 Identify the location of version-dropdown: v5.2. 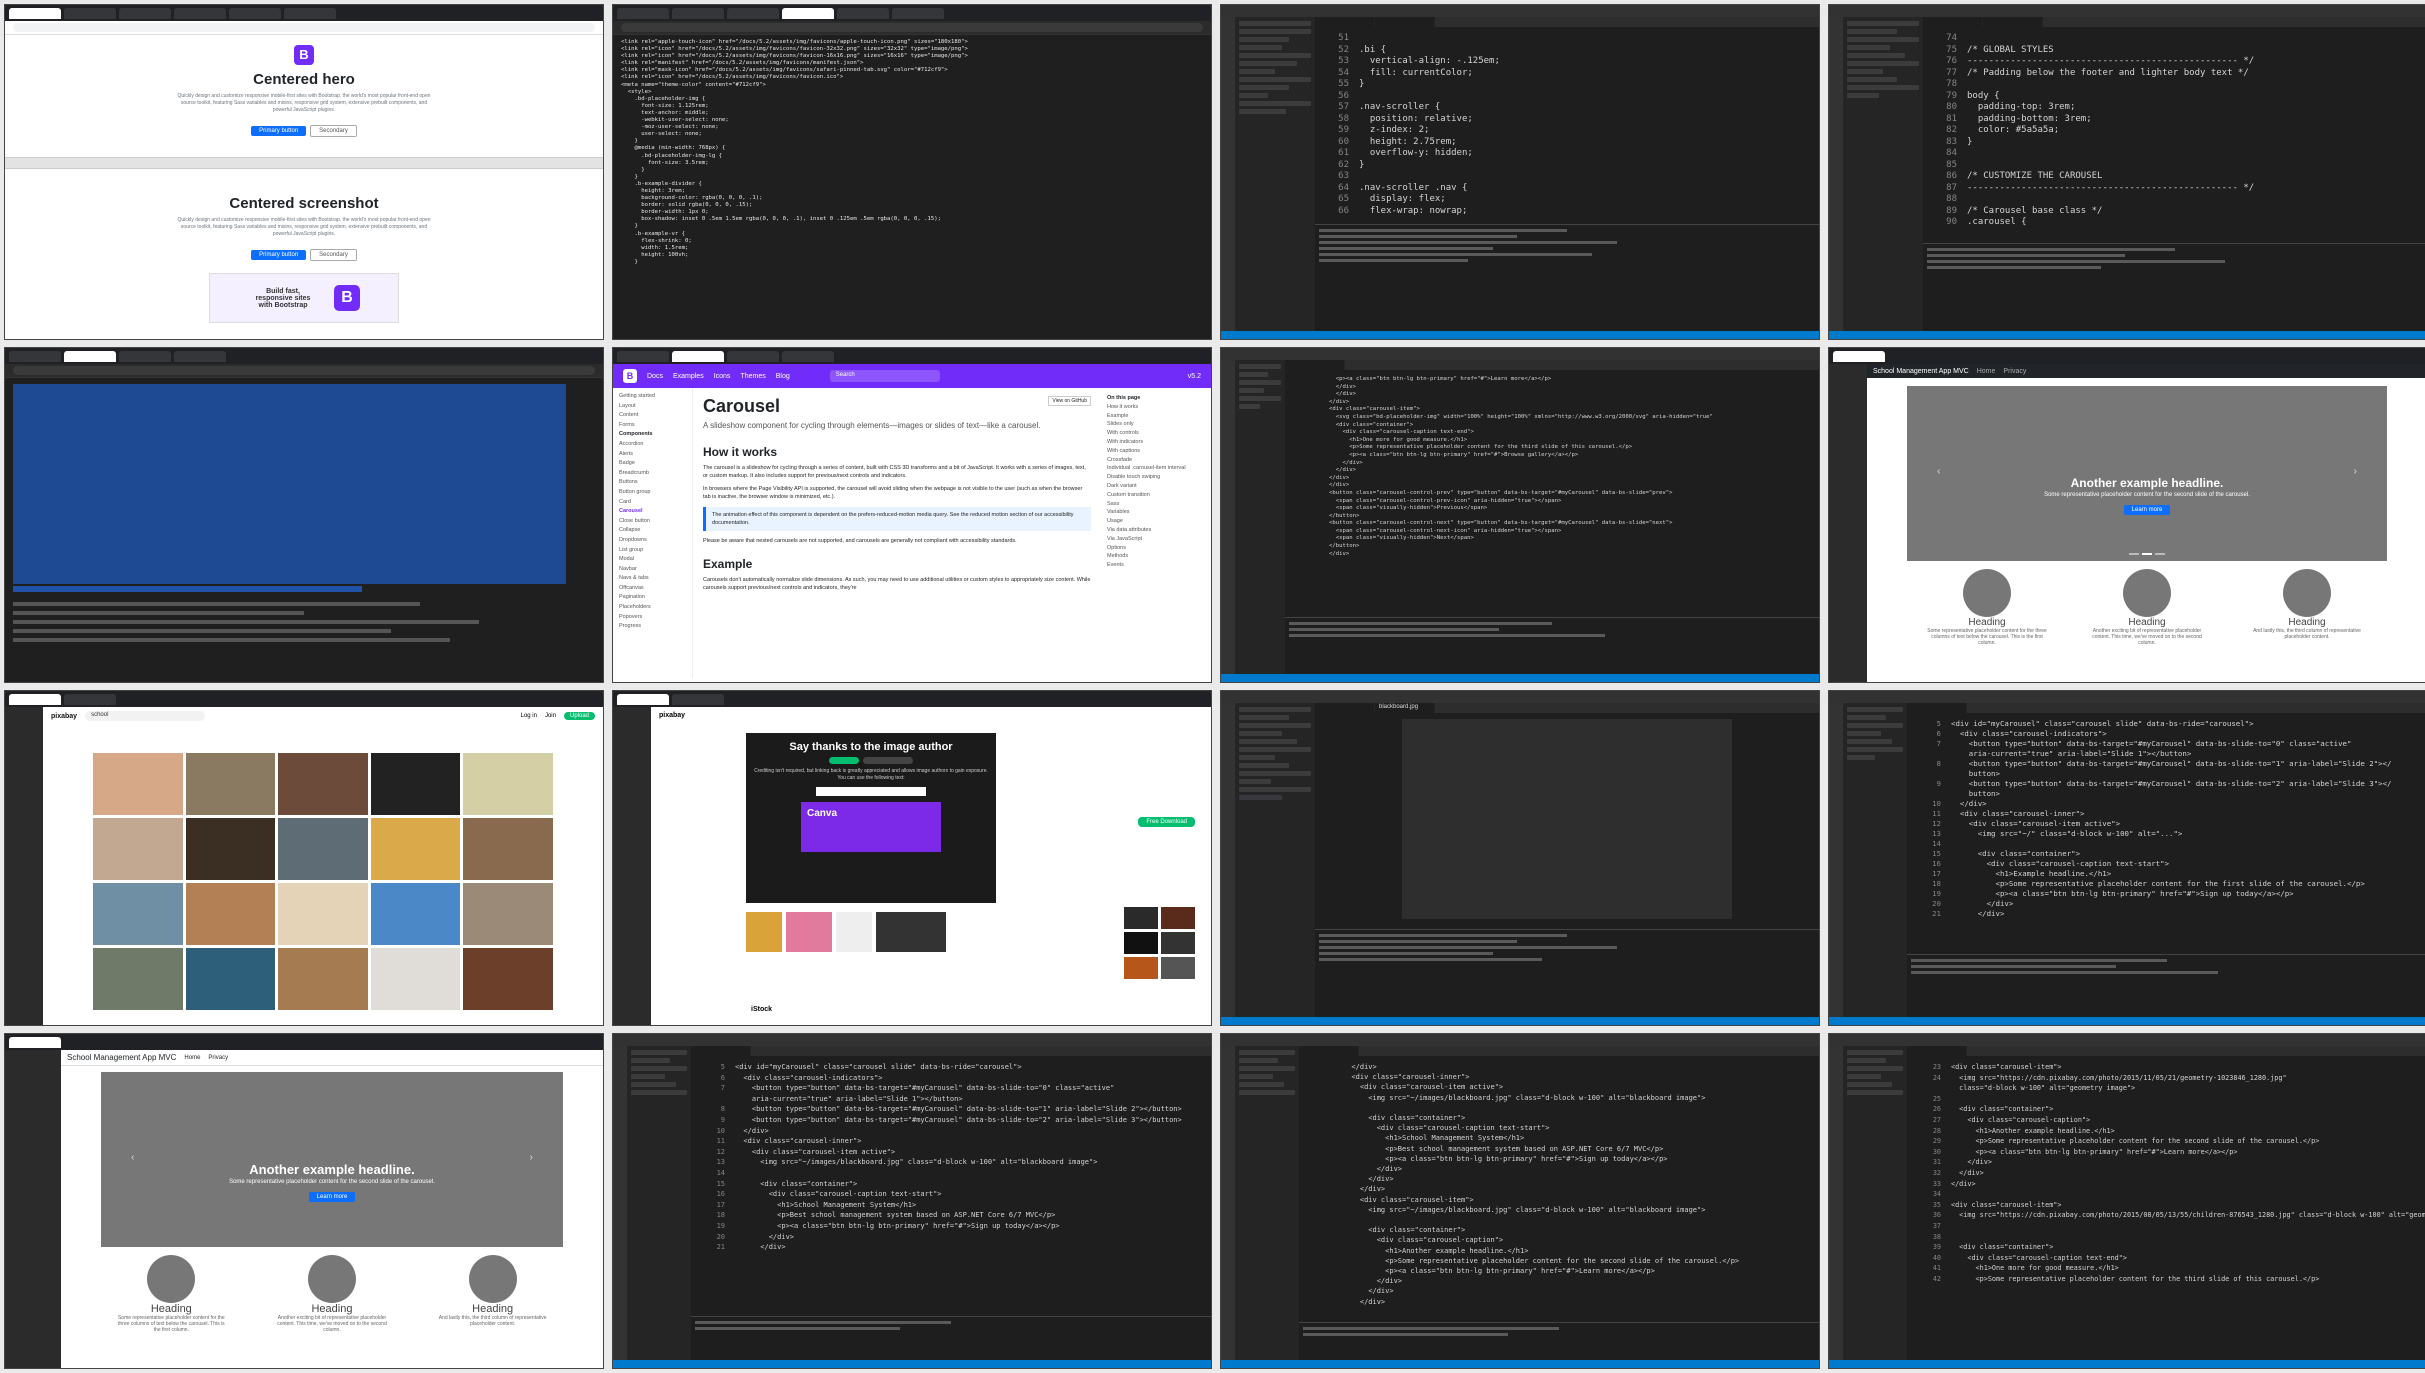
(1194, 376).